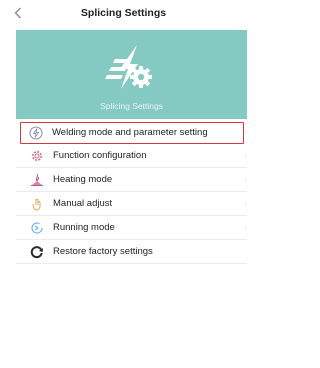 This screenshot has height=368, width=320. Describe the element at coordinates (128, 67) in the screenshot. I see `splicing-settings-logo-icon` at that location.